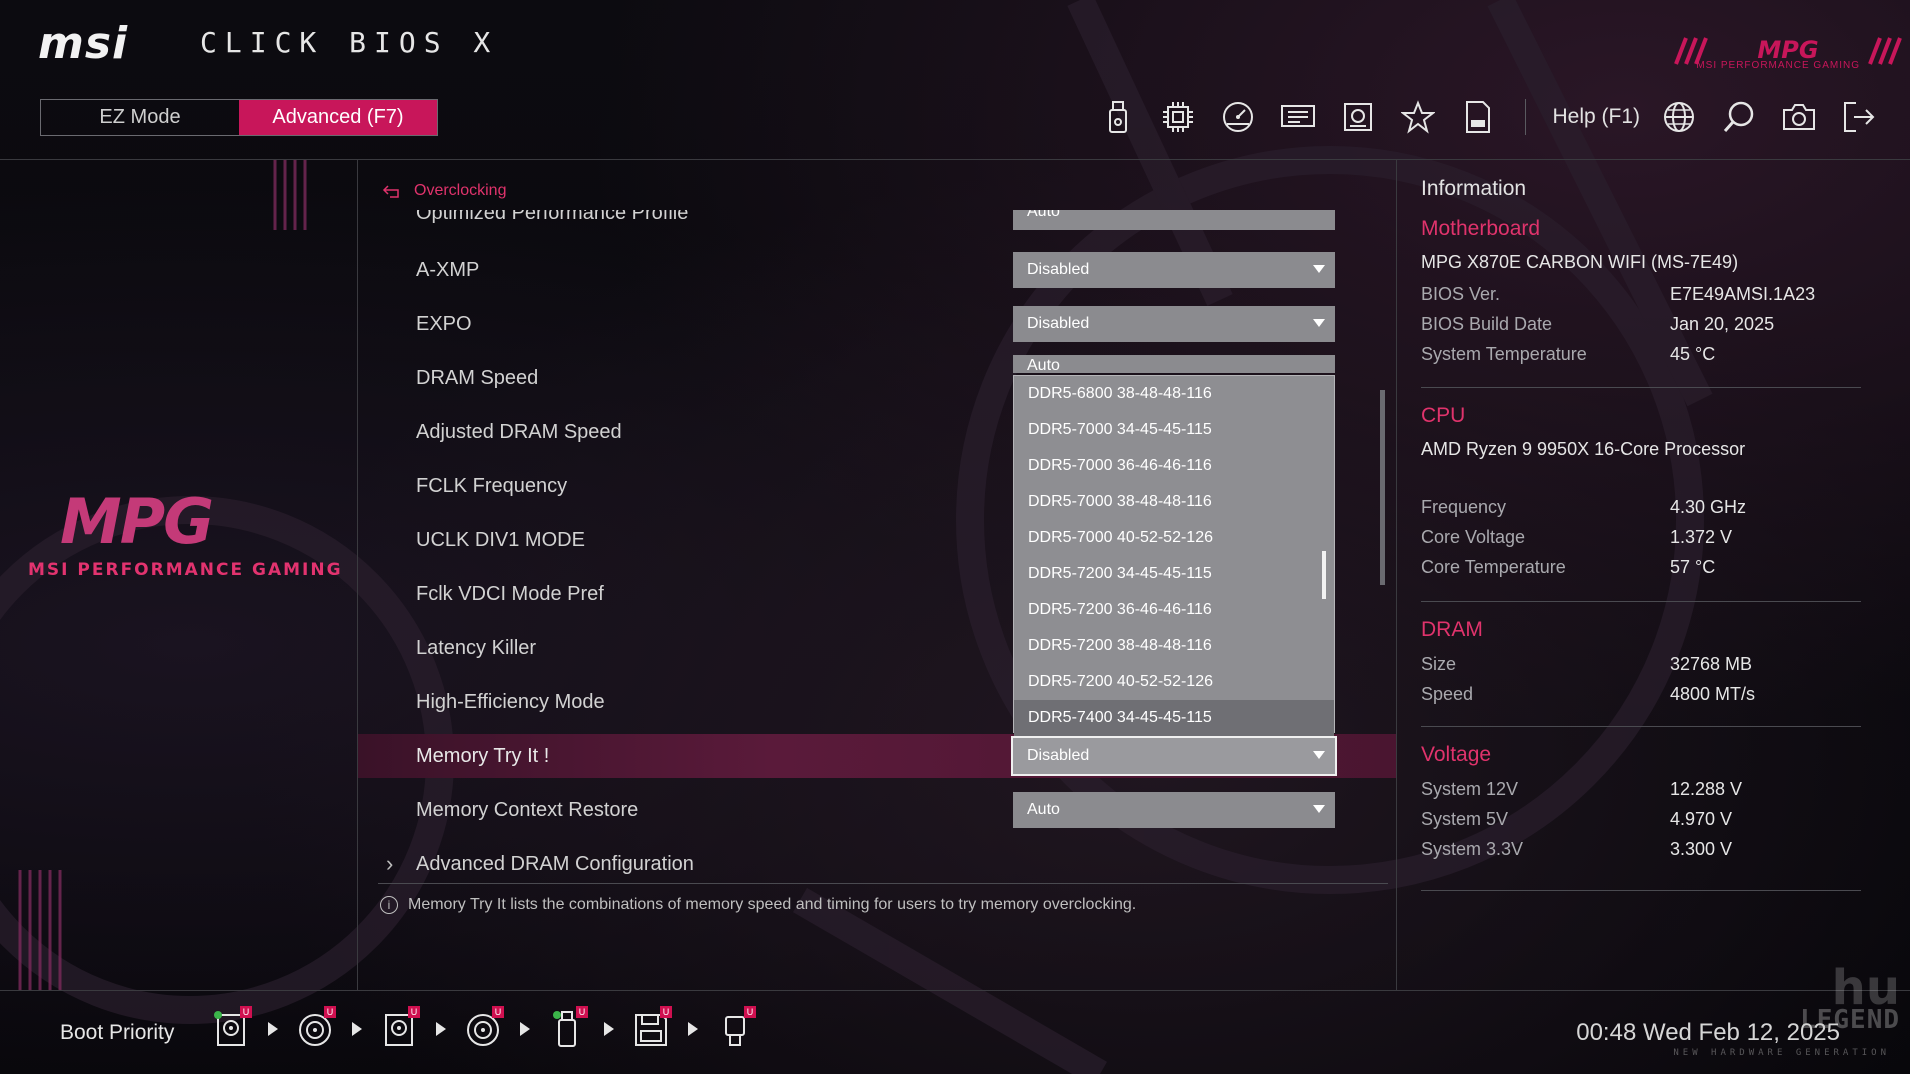  What do you see at coordinates (140, 117) in the screenshot?
I see `ez-mode-button: EZ Mode` at bounding box center [140, 117].